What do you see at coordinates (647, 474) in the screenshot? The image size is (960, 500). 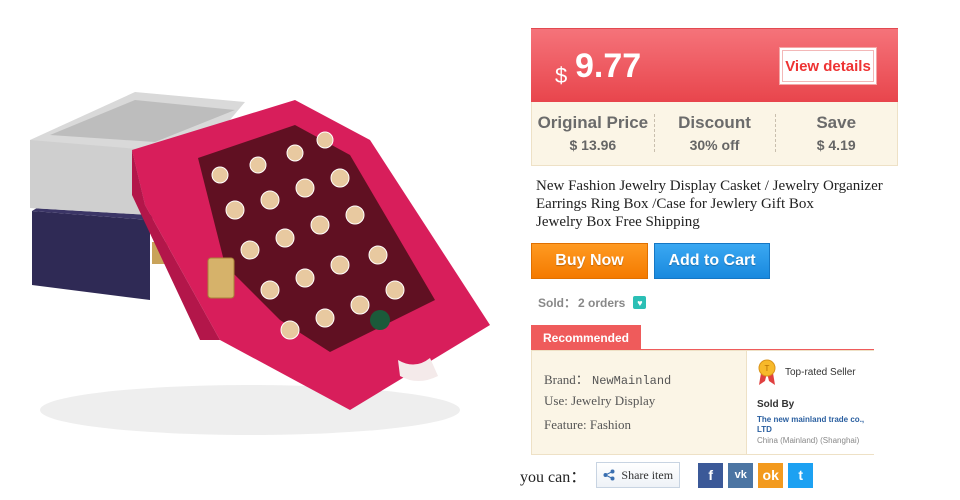 I see `share-item-label: Share item` at bounding box center [647, 474].